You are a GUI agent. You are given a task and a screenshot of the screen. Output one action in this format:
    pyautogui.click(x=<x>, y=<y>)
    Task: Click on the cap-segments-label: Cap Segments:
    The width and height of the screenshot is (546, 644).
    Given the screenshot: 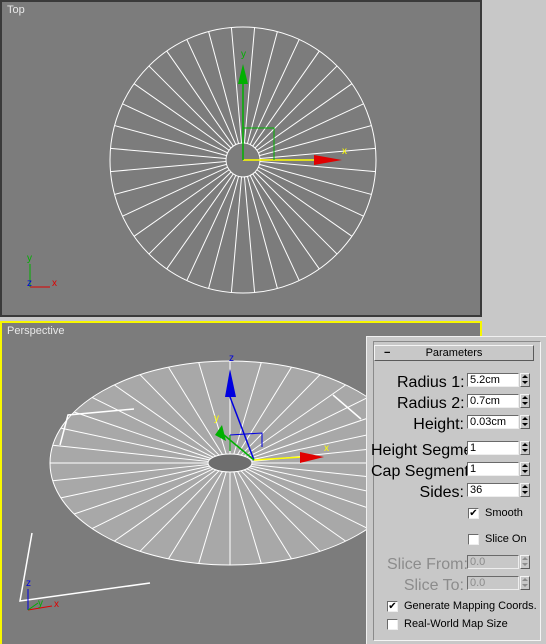 What is the action you would take?
    pyautogui.click(x=426, y=471)
    